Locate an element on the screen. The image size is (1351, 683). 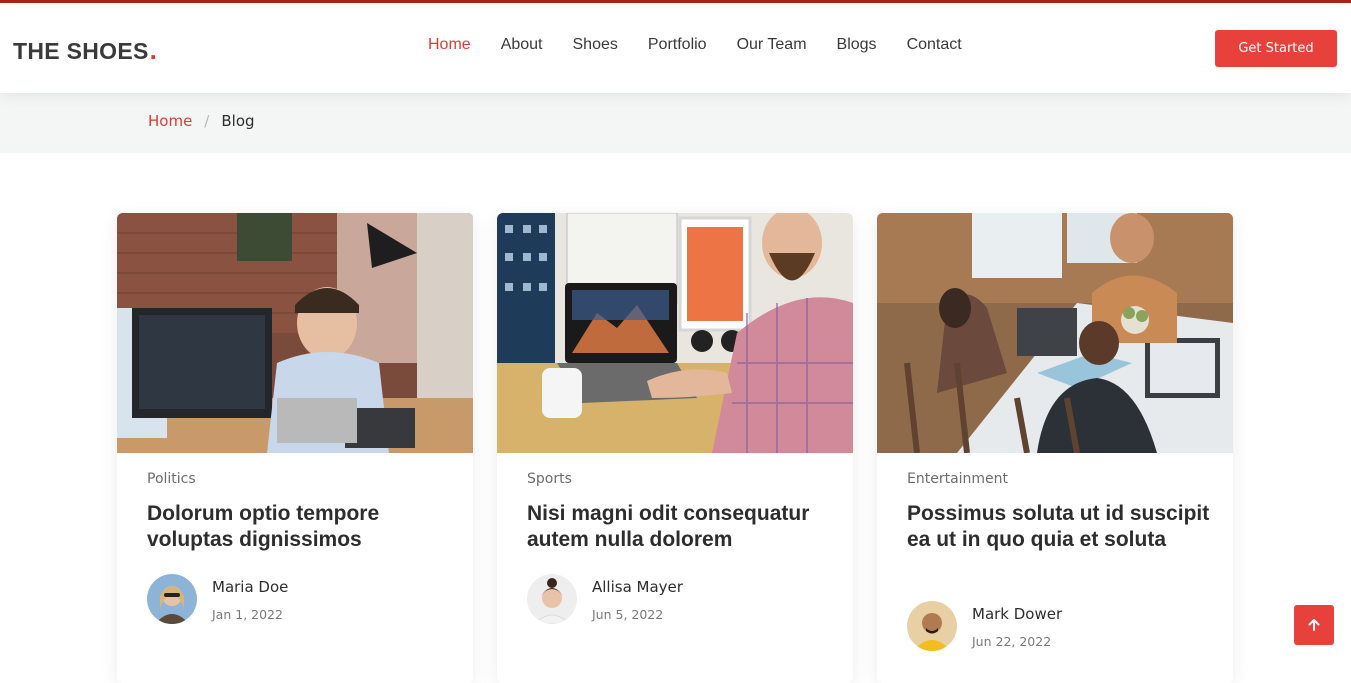
breadcrumb: Home / Blog is located at coordinates (201, 121).